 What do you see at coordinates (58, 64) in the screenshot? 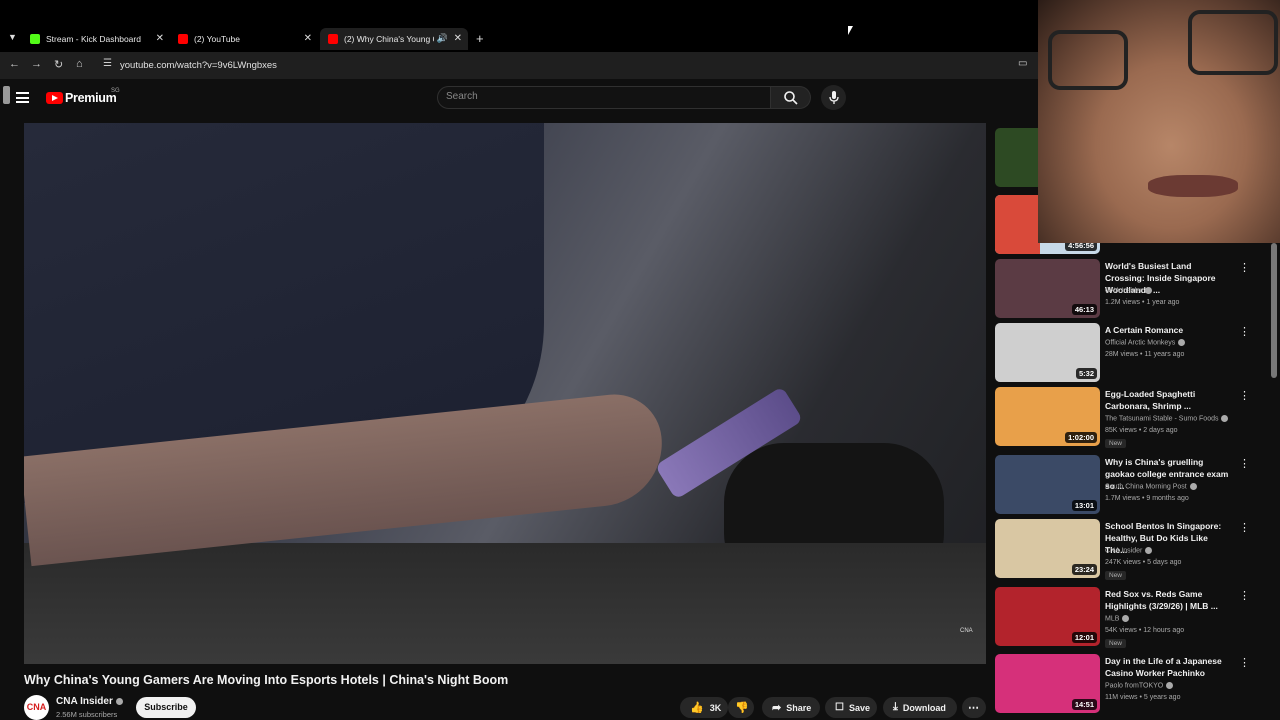
I see `reload-icon: ↻` at bounding box center [58, 64].